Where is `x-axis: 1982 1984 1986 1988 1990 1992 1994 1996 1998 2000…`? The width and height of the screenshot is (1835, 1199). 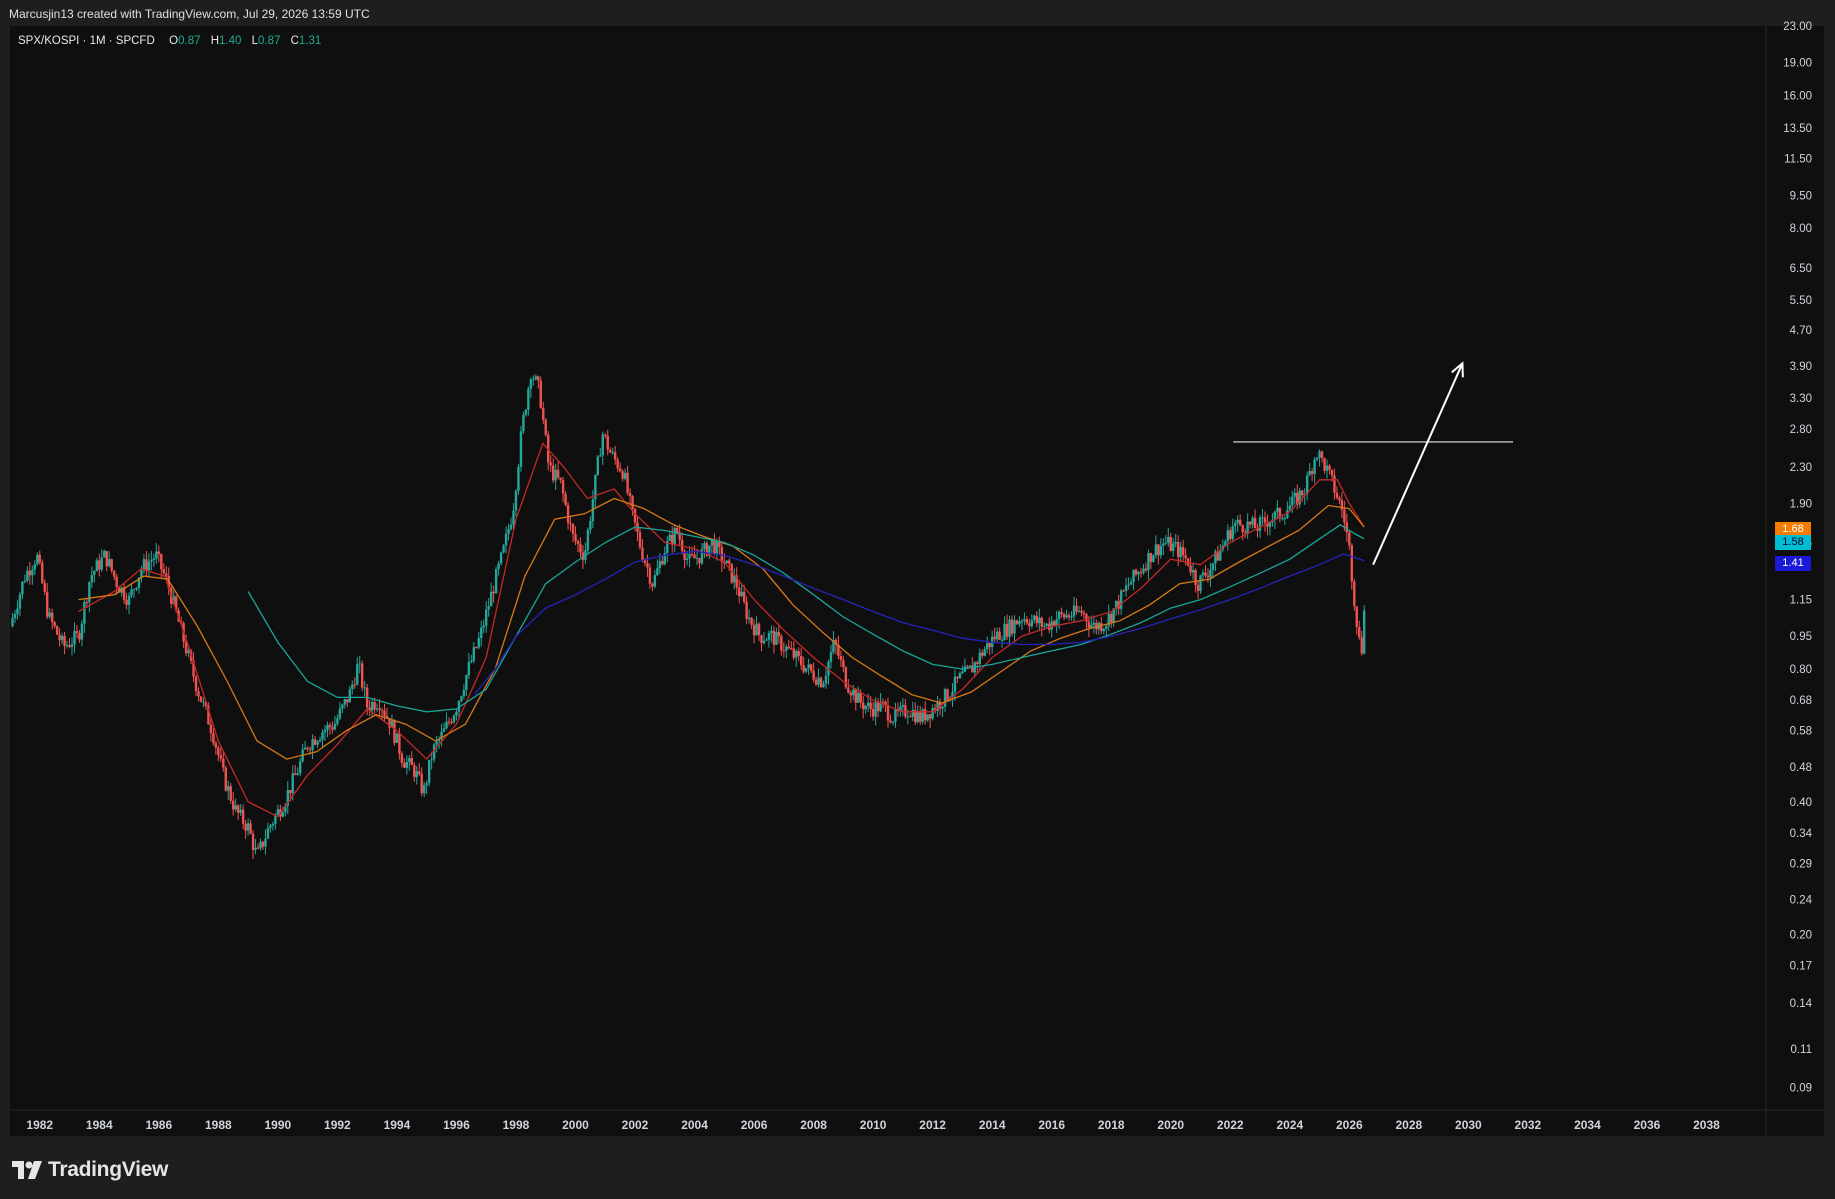 x-axis: 1982 1984 1986 1988 1990 1992 1994 1996 1998 2000… is located at coordinates (873, 1125).